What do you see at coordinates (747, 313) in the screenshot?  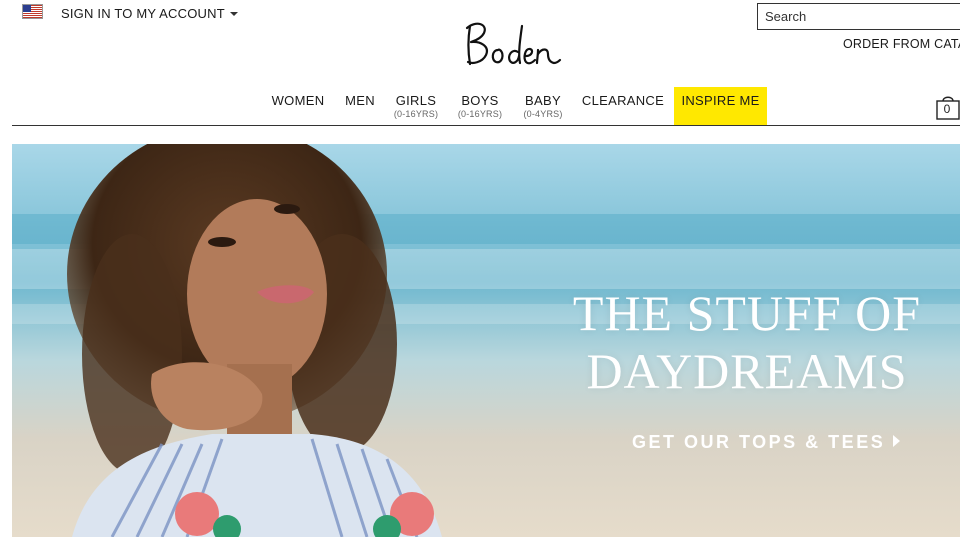 I see `hero-headline-line1: THE STUFF OF` at bounding box center [747, 313].